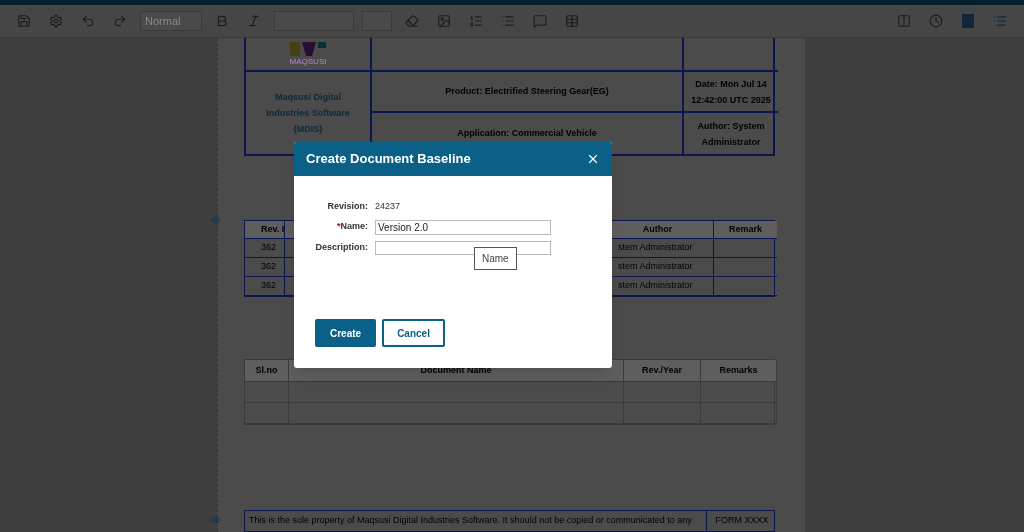  Describe the element at coordinates (742, 521) in the screenshot. I see `form-code: FORM XXXX` at that location.